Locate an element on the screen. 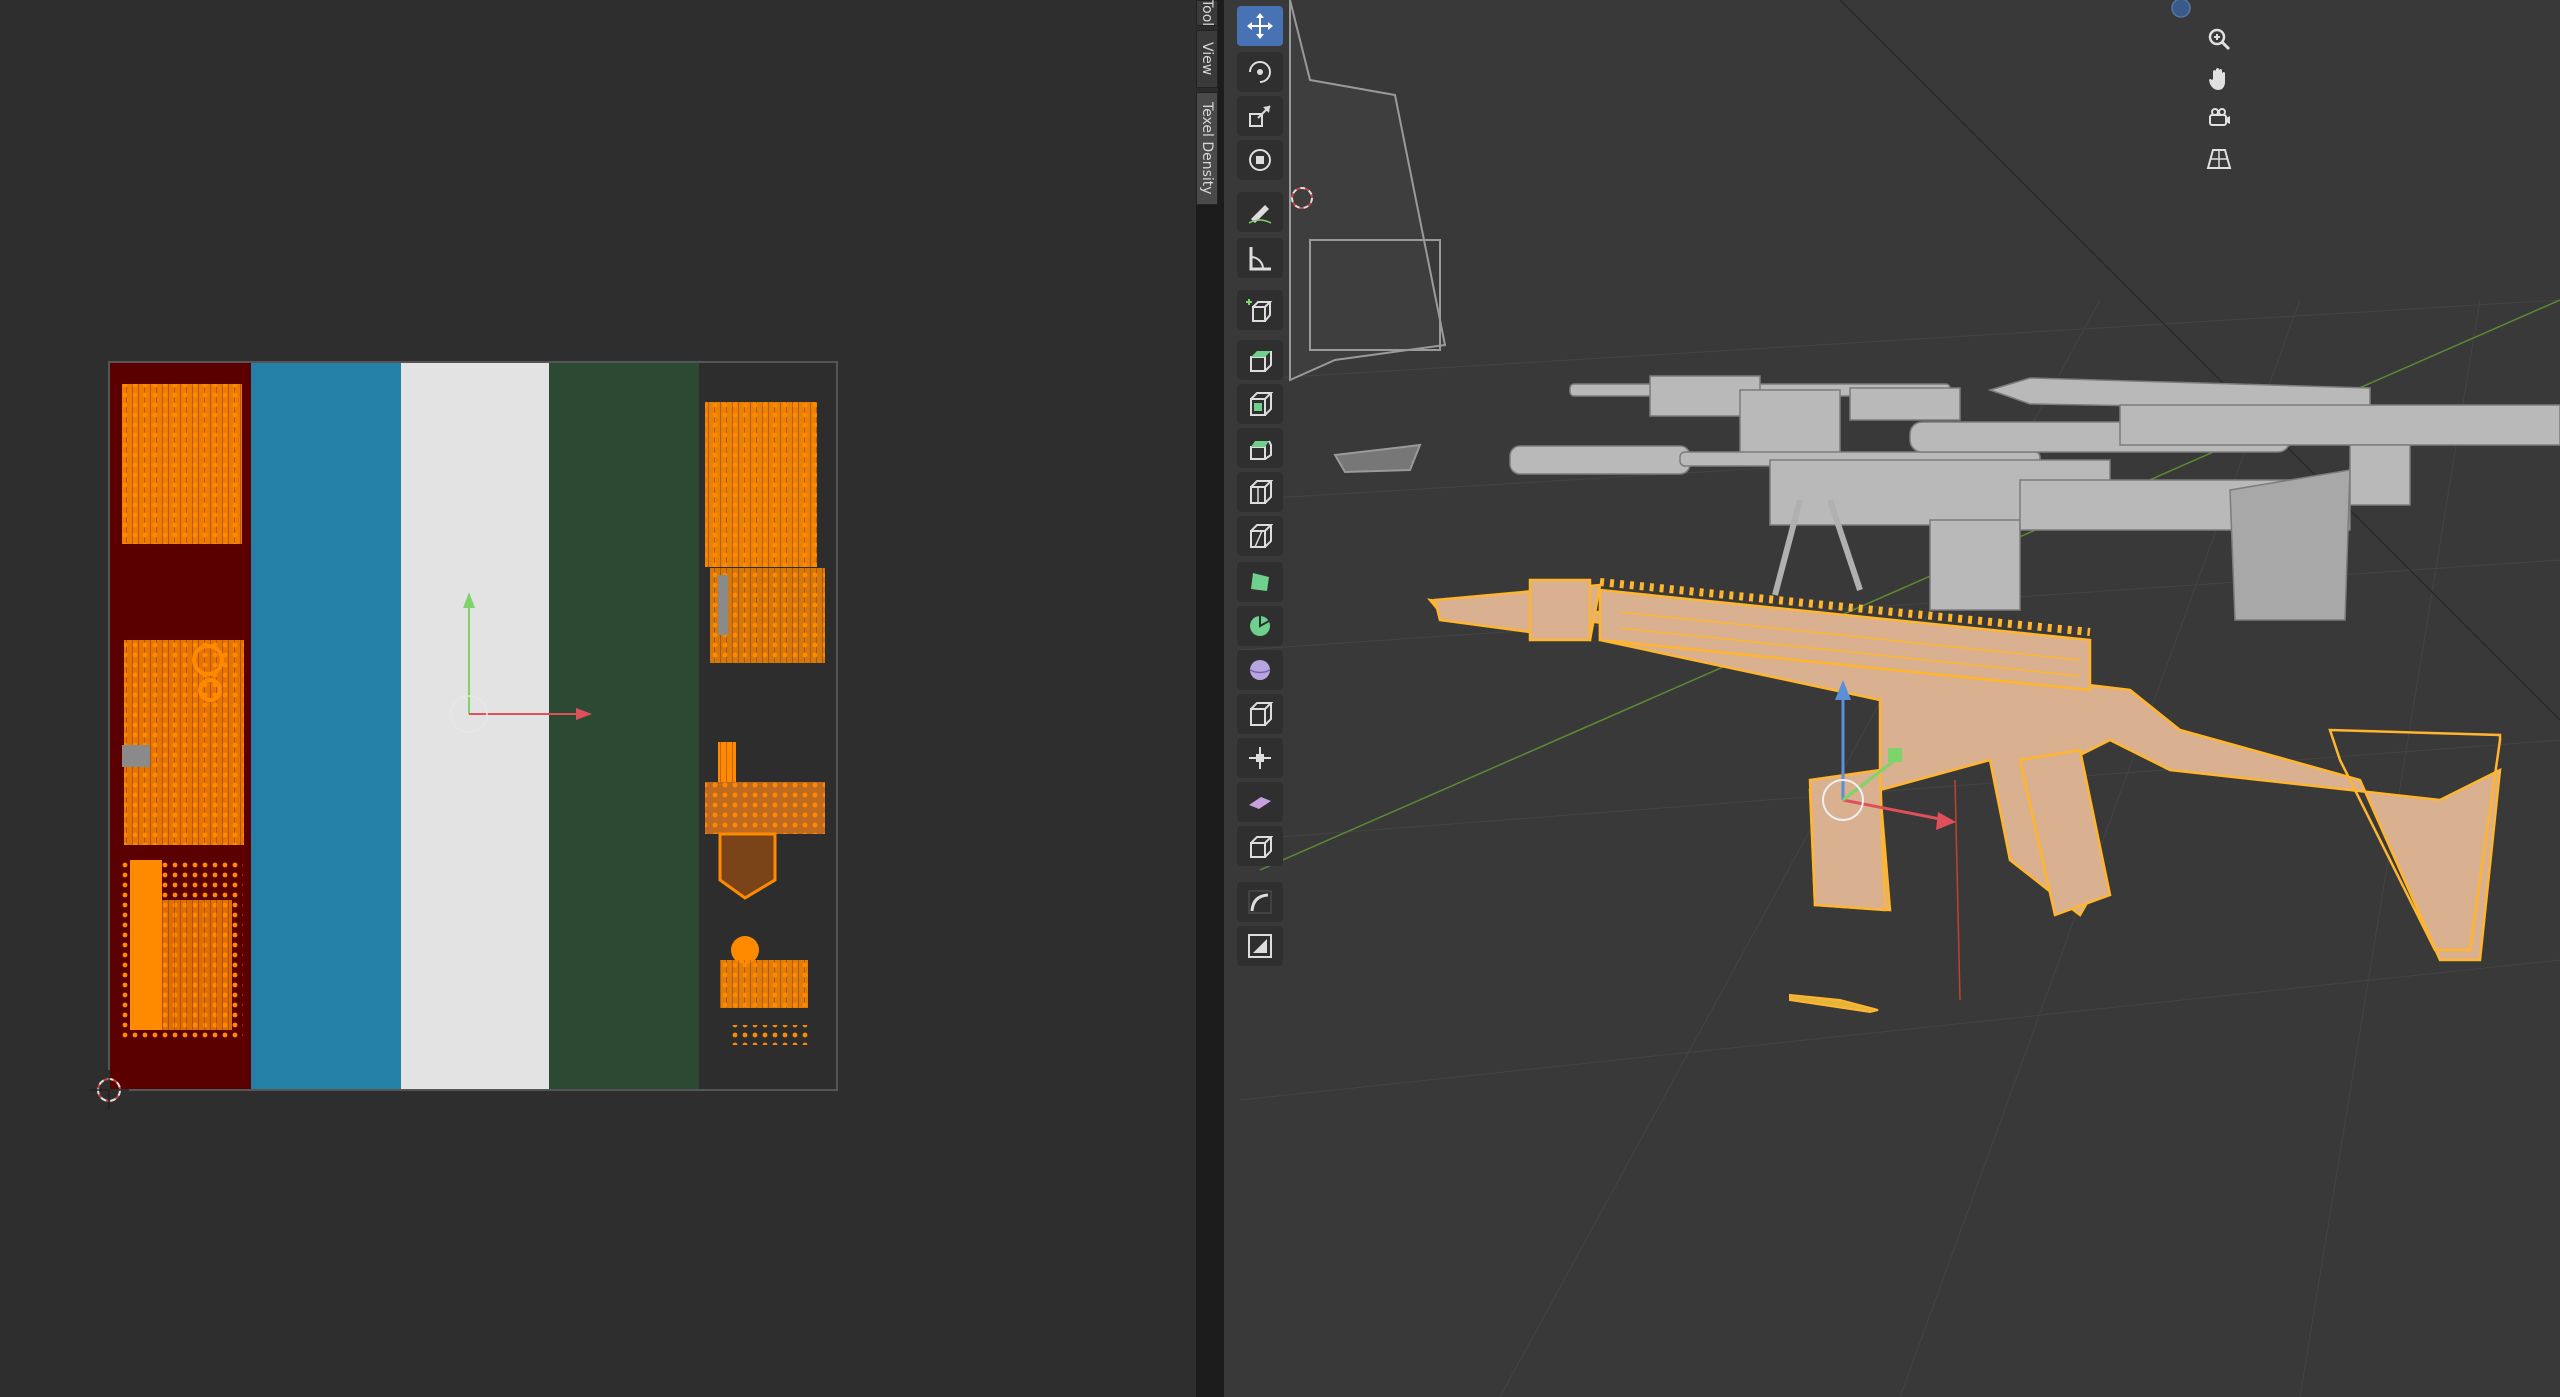  bevel-icon is located at coordinates (1261, 450).